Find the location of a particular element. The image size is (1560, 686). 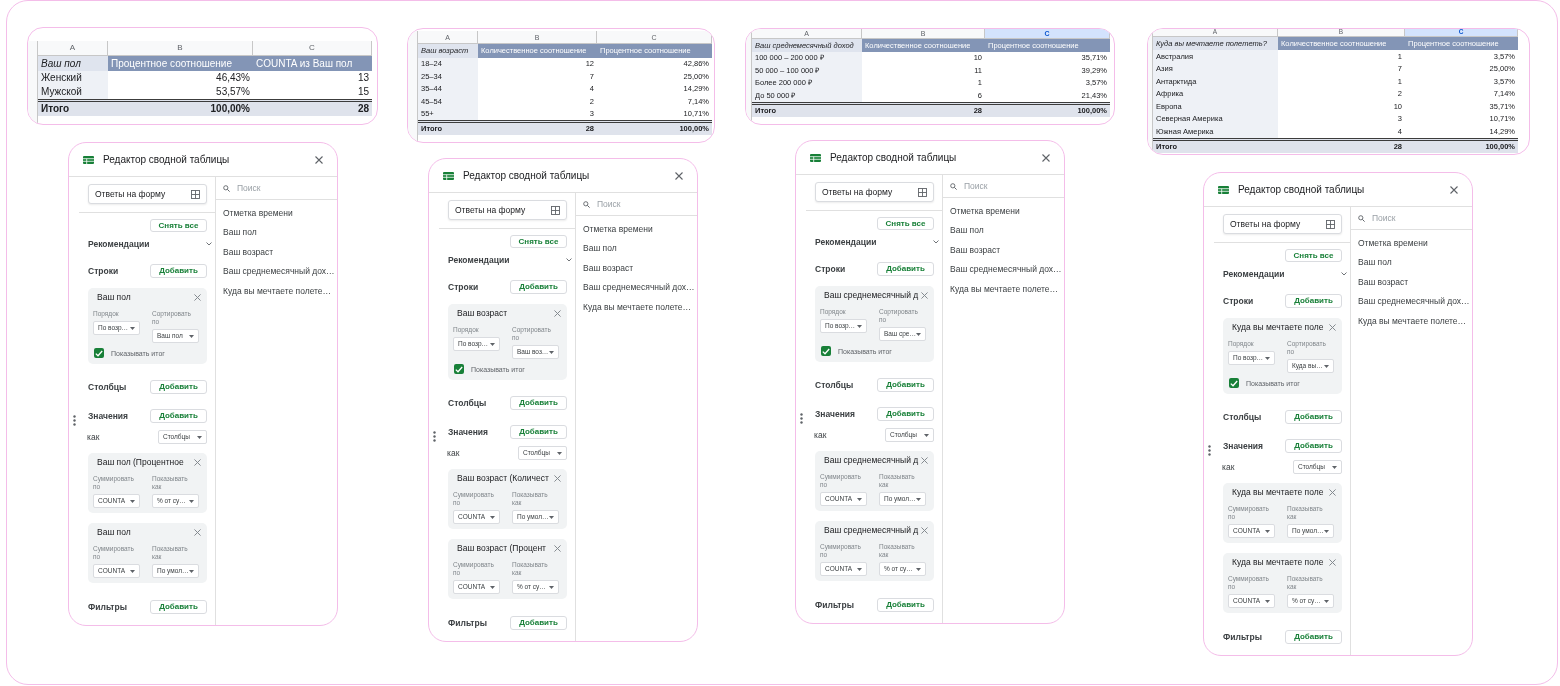

table-cell: Женский is located at coordinates (73, 78).